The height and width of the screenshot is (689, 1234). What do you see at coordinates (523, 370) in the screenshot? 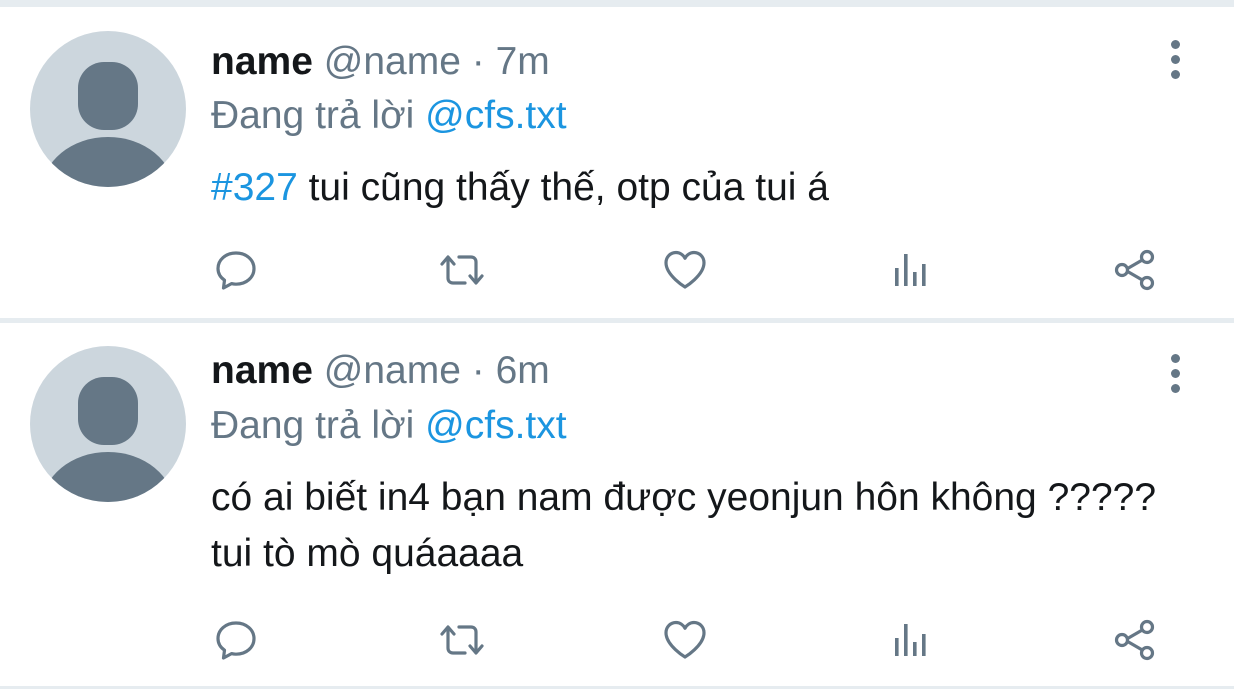
I see `timestamp: 6m` at bounding box center [523, 370].